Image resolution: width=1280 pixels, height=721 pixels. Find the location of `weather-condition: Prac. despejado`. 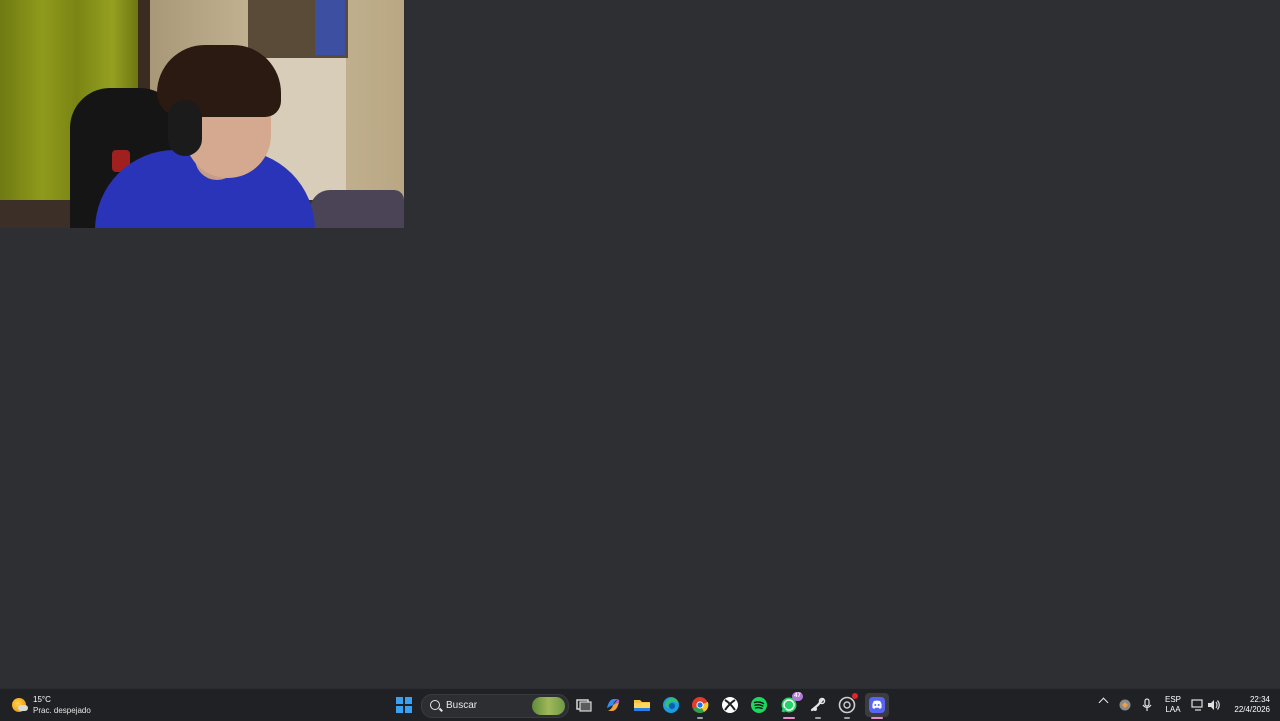

weather-condition: Prac. despejado is located at coordinates (62, 710).